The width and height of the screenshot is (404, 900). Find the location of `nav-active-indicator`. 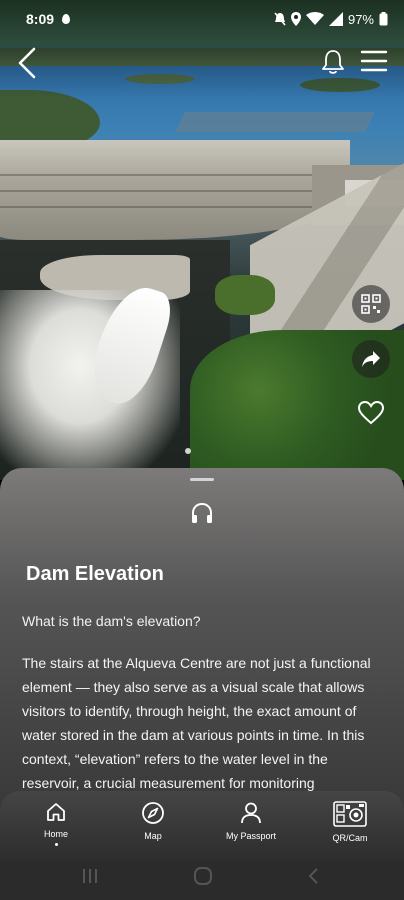

nav-active-indicator is located at coordinates (56, 844).